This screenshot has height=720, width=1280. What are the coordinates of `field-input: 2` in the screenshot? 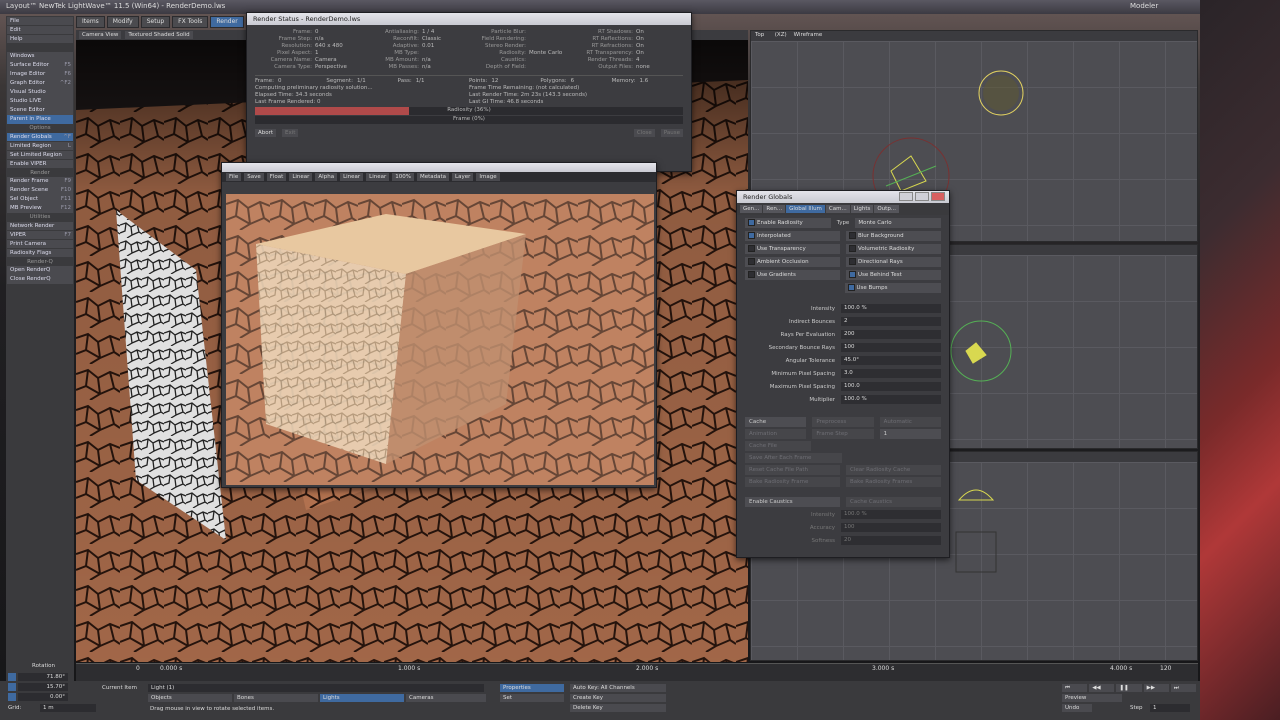 It's located at (891, 321).